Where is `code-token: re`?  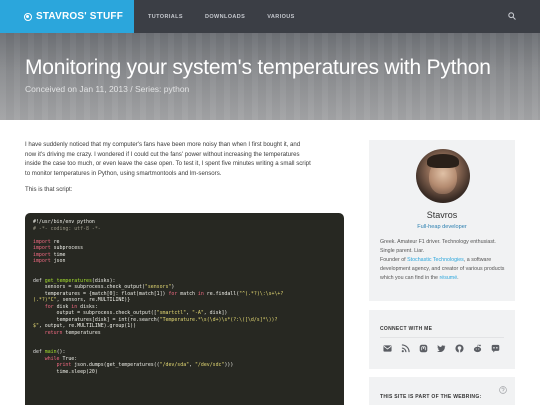 code-token: re is located at coordinates (55, 241).